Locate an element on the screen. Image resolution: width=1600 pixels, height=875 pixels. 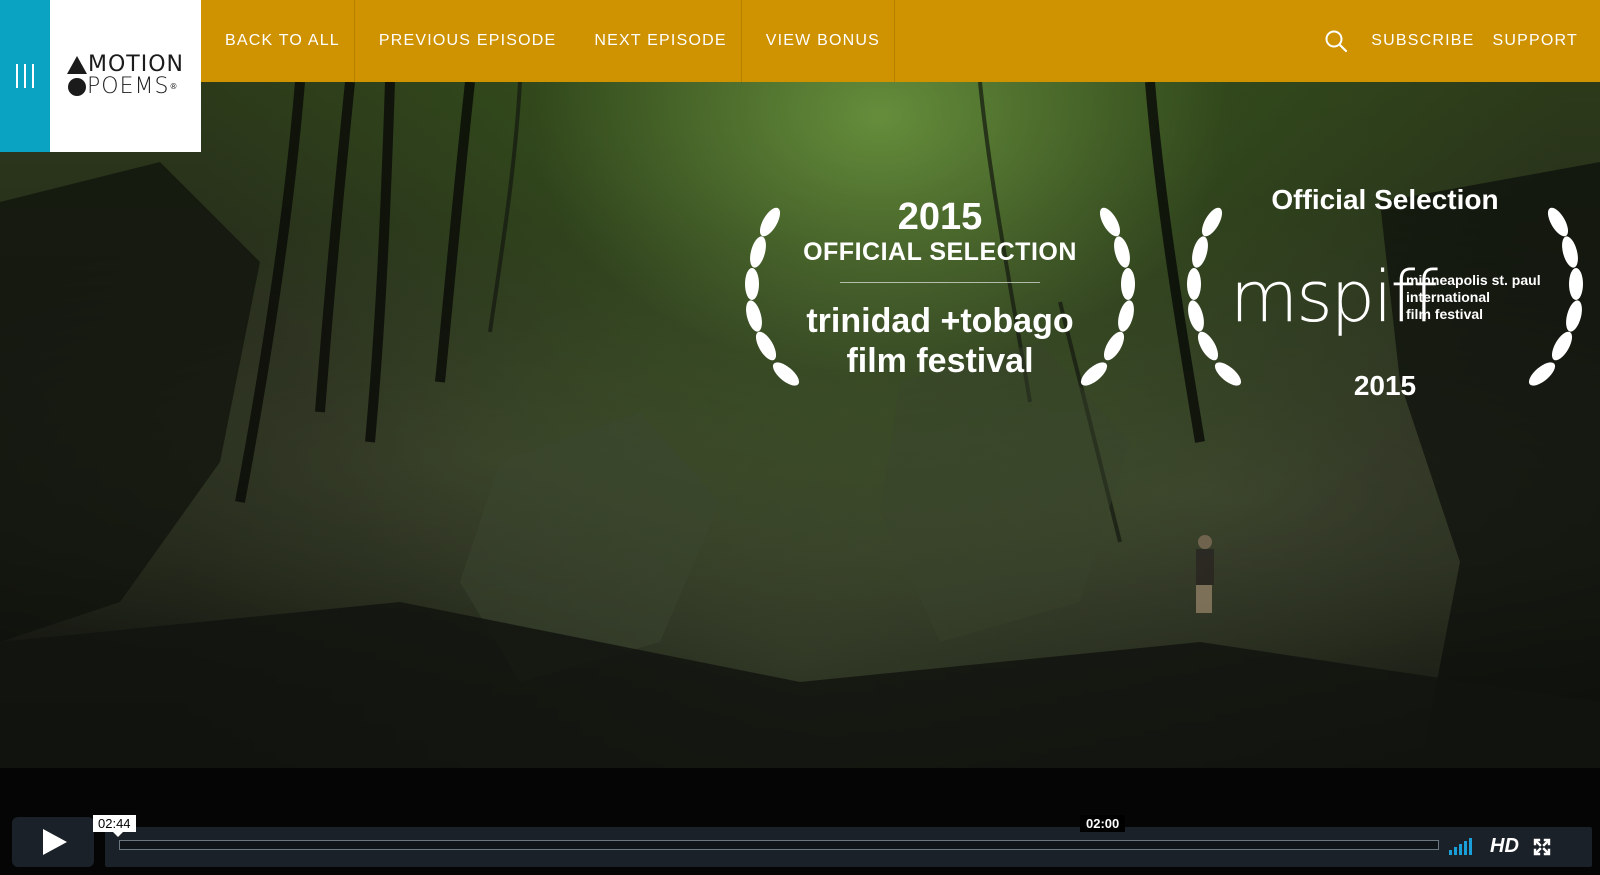
laurel-1-festival-line1: trinidad +tobago is located at coordinates (940, 321).